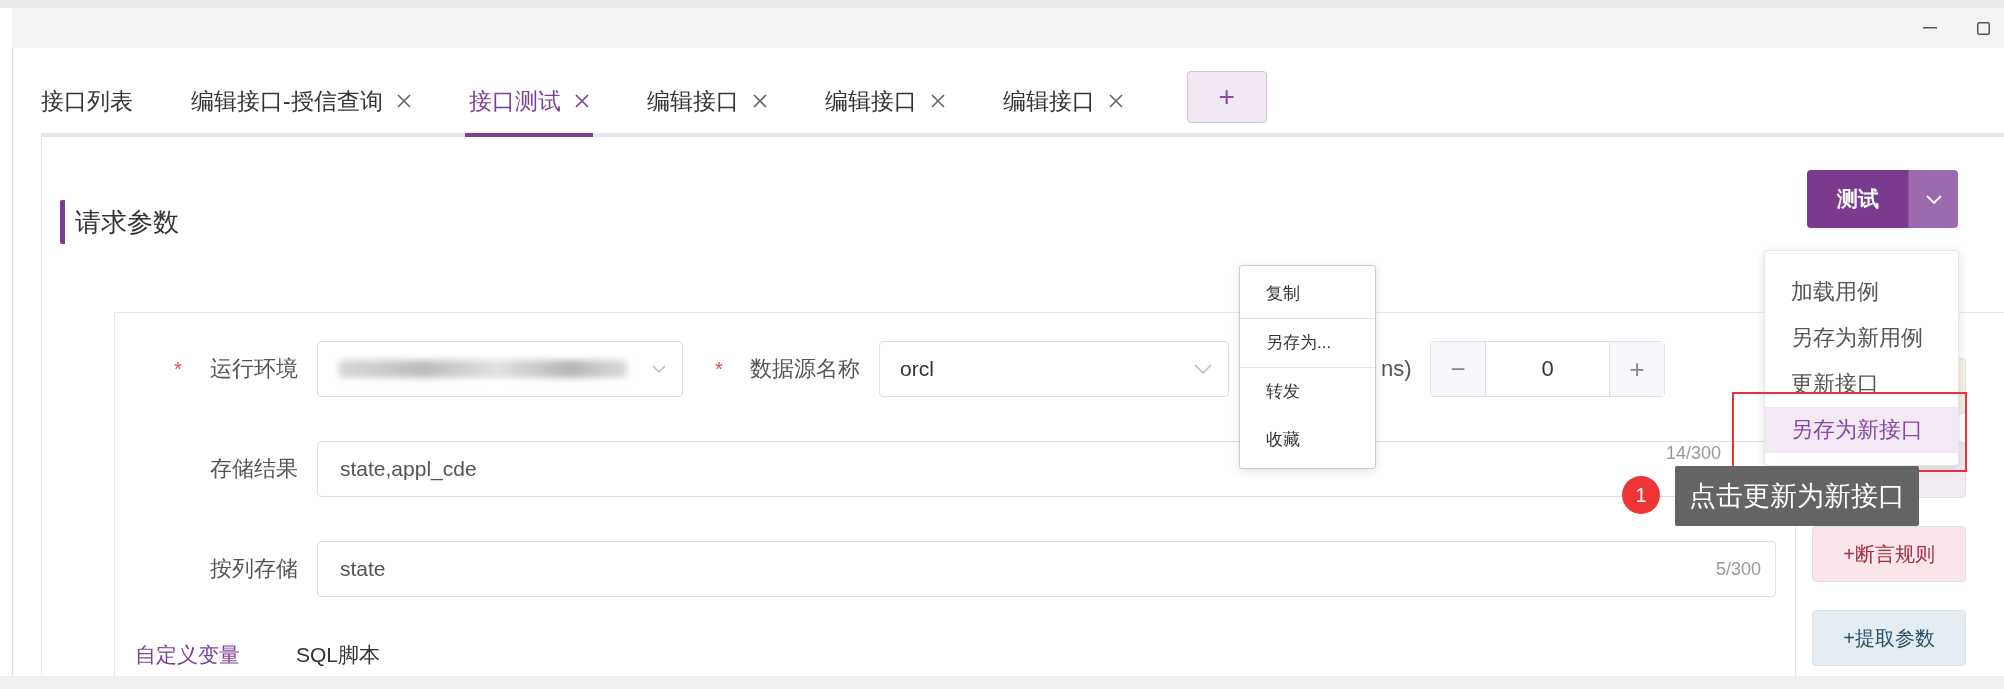 The width and height of the screenshot is (2004, 689). I want to click on tab-label: 接口测试, so click(514, 101).